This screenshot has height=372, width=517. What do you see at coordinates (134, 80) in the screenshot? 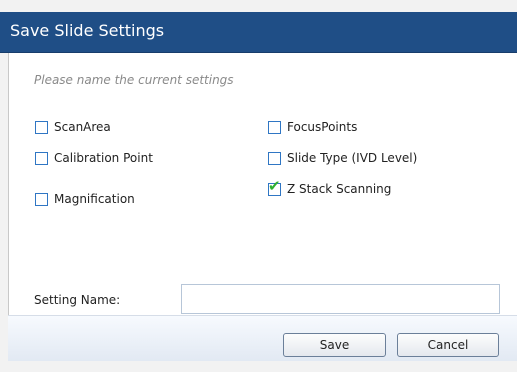
I see `instruction-text: Please name the current settings` at bounding box center [134, 80].